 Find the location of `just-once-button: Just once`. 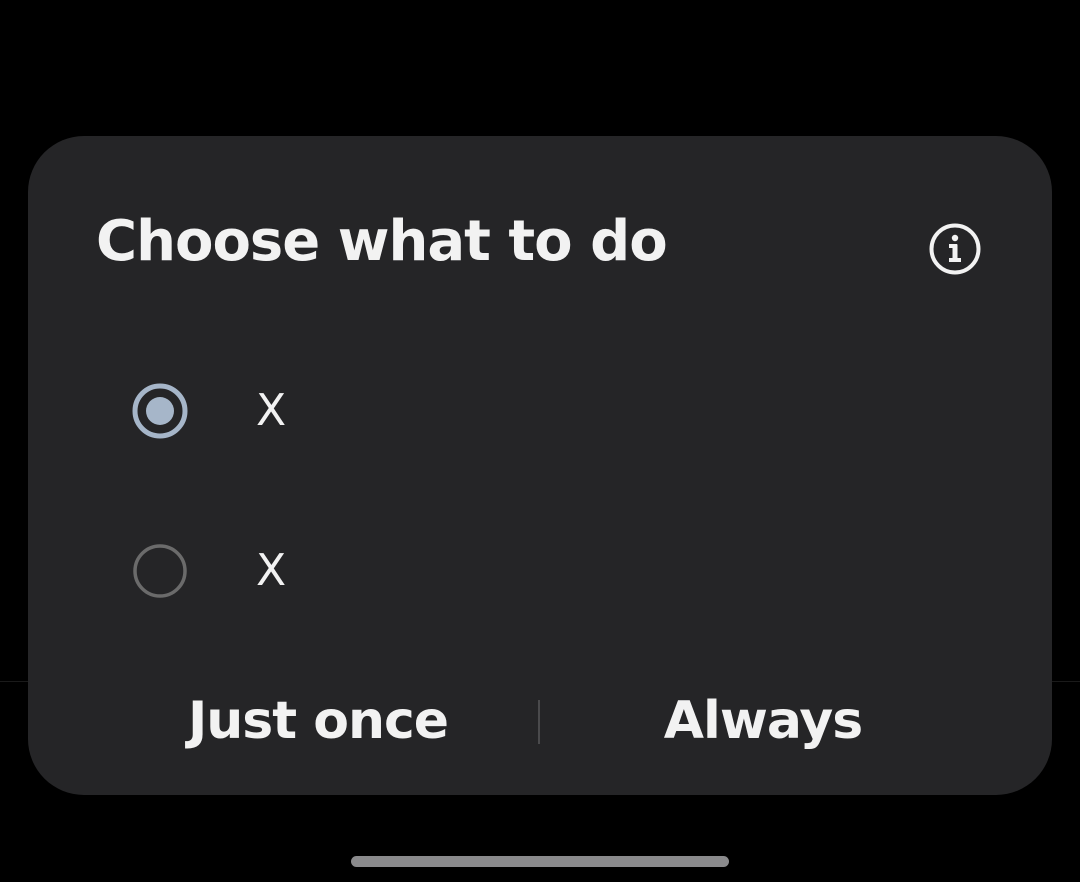

just-once-button: Just once is located at coordinates (318, 721).